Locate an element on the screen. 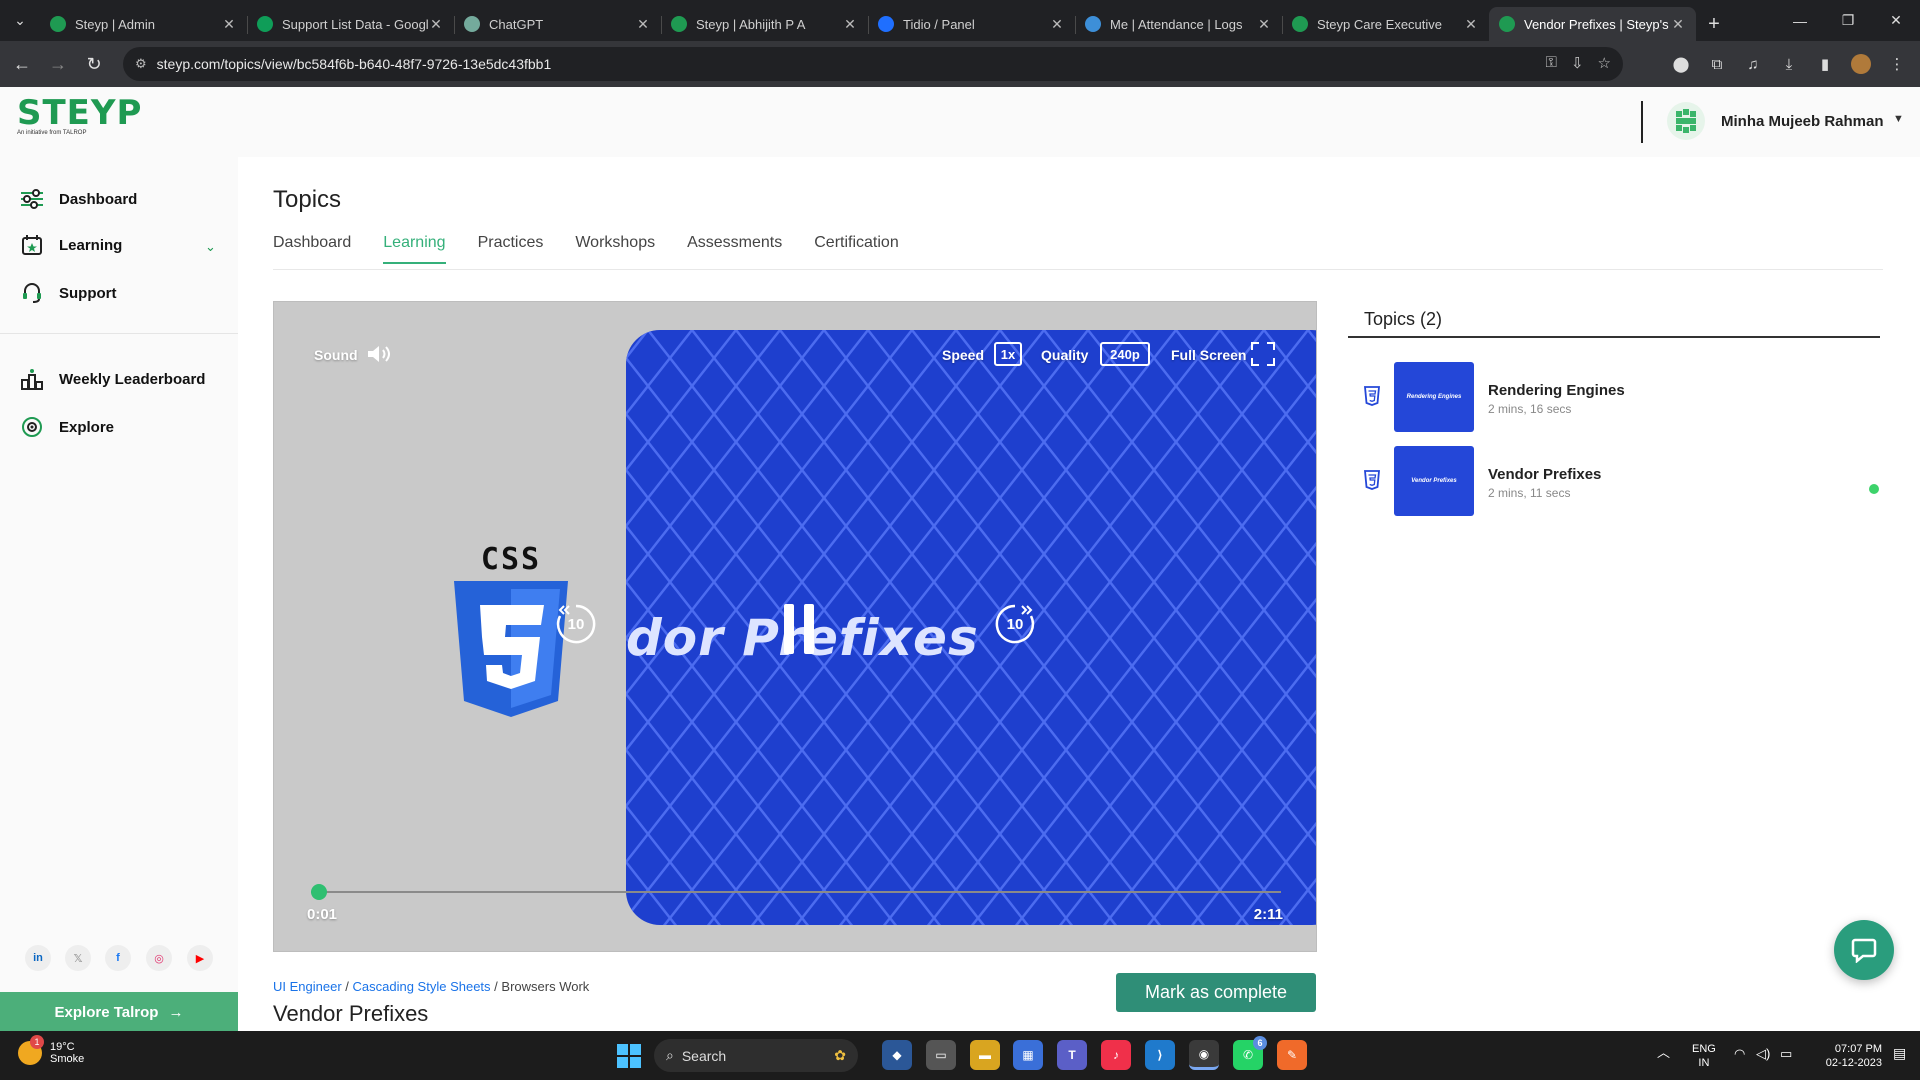  speaker-icon is located at coordinates (379, 356).